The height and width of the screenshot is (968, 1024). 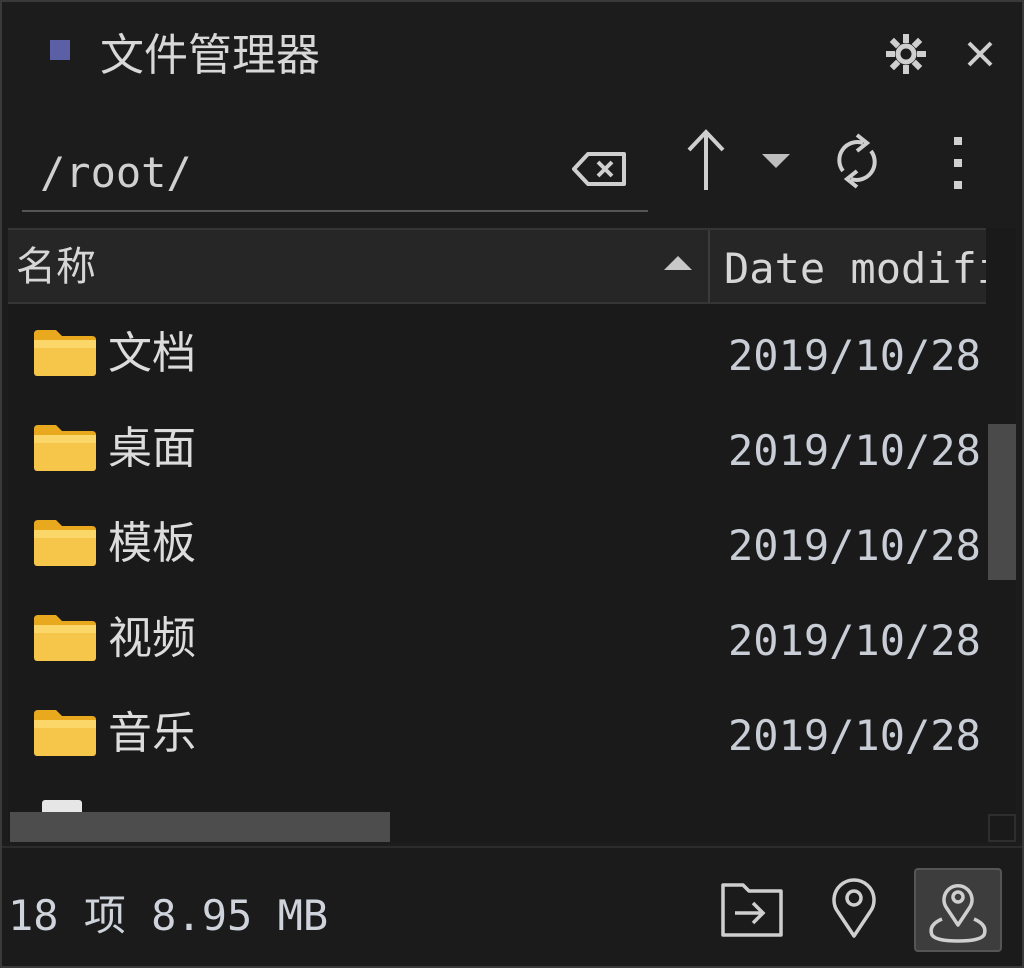 What do you see at coordinates (152, 638) in the screenshot?
I see `row-name: 视频` at bounding box center [152, 638].